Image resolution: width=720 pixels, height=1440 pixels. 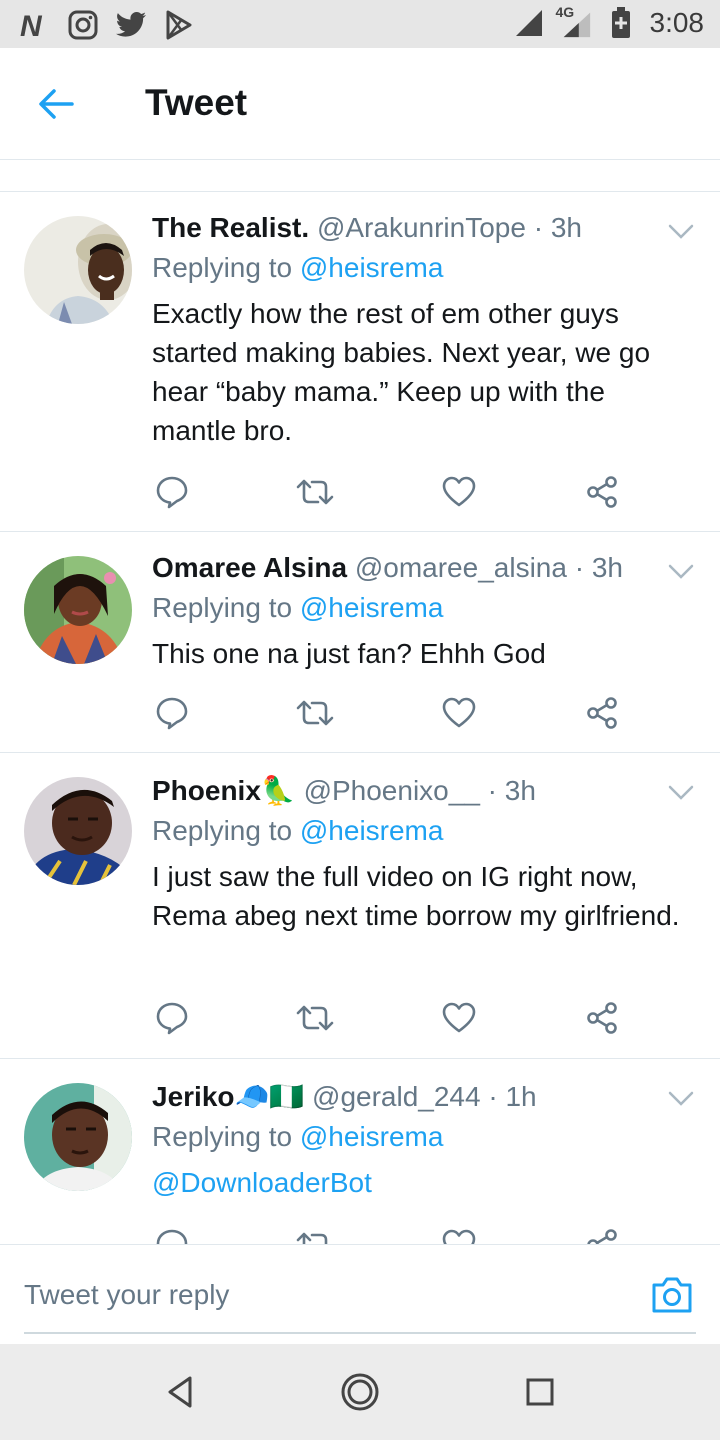 I want to click on tweet-header: Phoenix🦜 @Phoenixo__ · 3h, so click(x=422, y=791).